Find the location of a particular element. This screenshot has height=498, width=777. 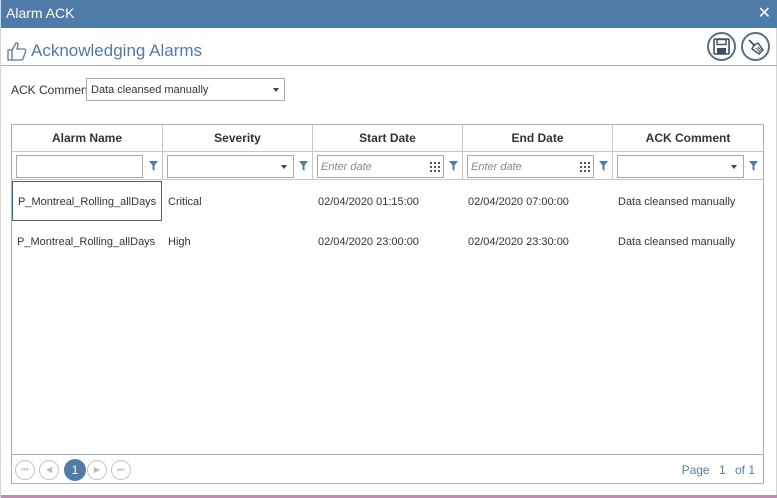

end-date-placeholder: Enter date is located at coordinates (496, 167).